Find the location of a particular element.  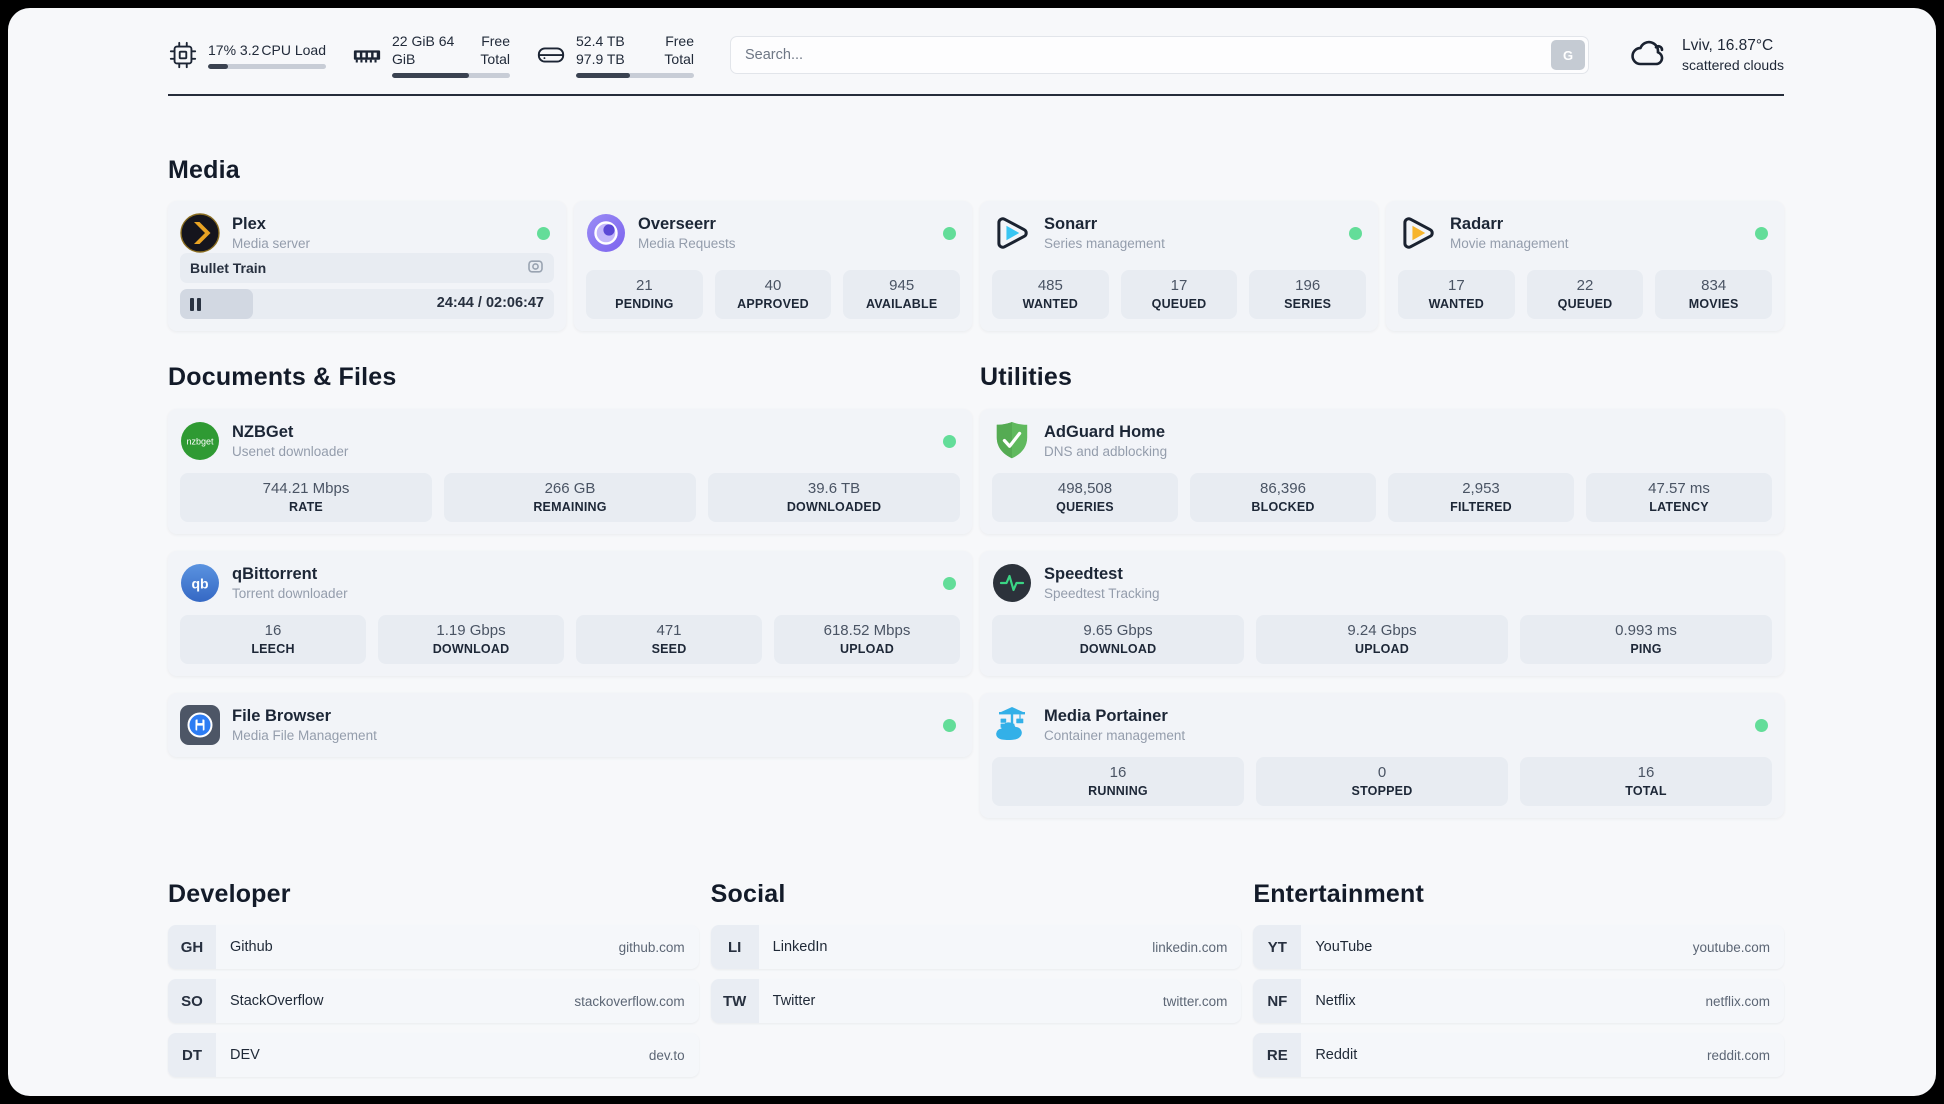

bookmark-badge: GH is located at coordinates (192, 947).